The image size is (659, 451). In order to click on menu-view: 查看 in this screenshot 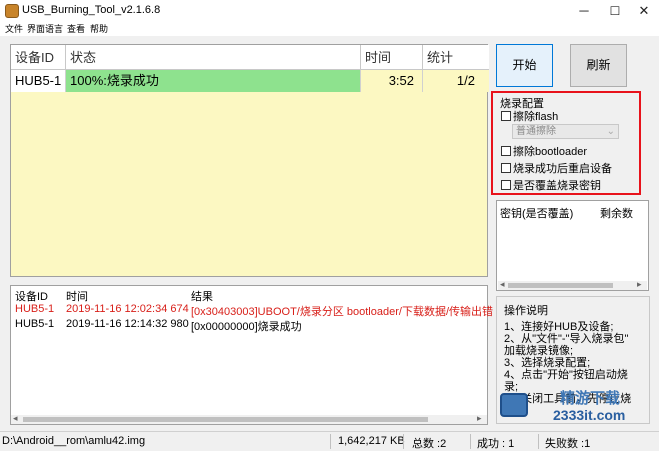, I will do `click(76, 29)`.